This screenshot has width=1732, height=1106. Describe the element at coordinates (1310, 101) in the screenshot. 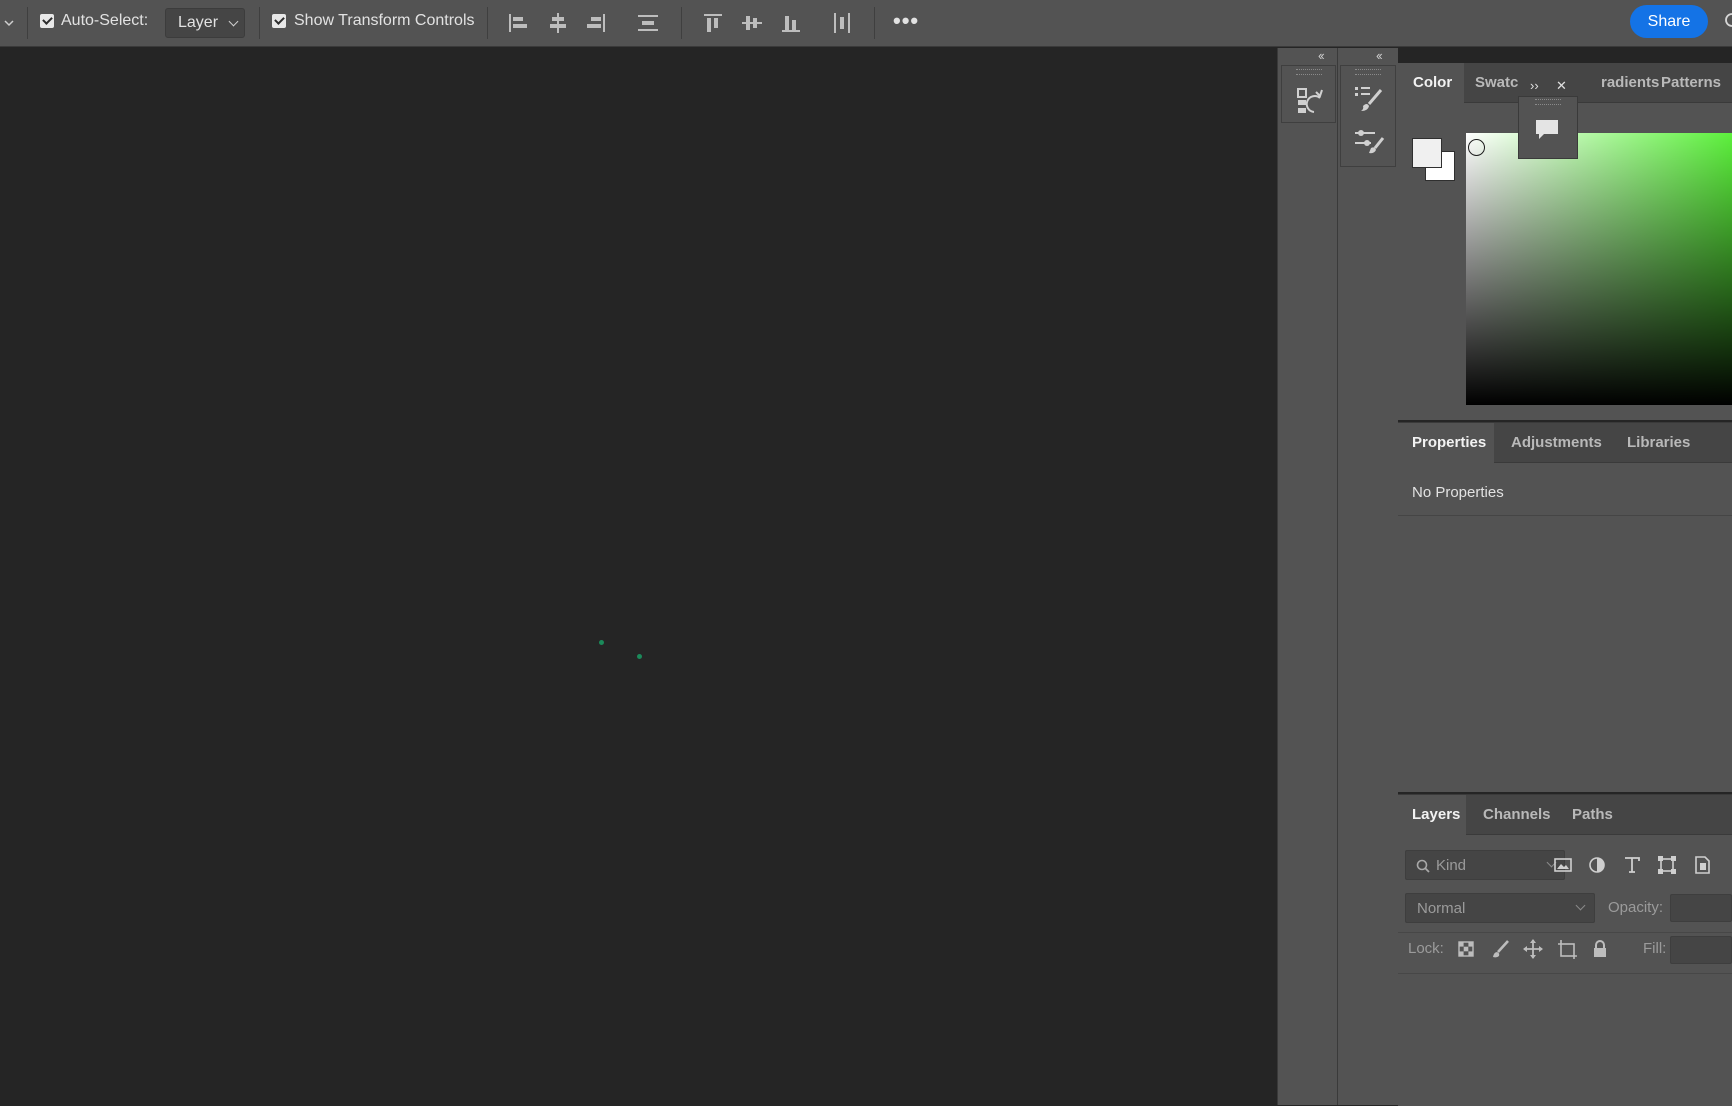

I see `history-icon` at that location.